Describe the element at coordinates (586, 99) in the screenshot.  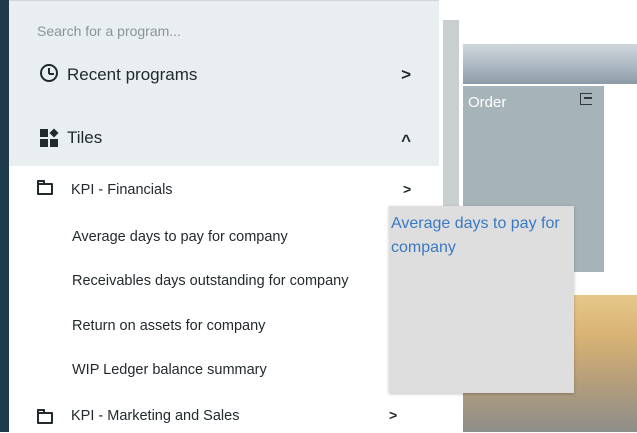
I see `pin-to-dashboard-icon` at that location.